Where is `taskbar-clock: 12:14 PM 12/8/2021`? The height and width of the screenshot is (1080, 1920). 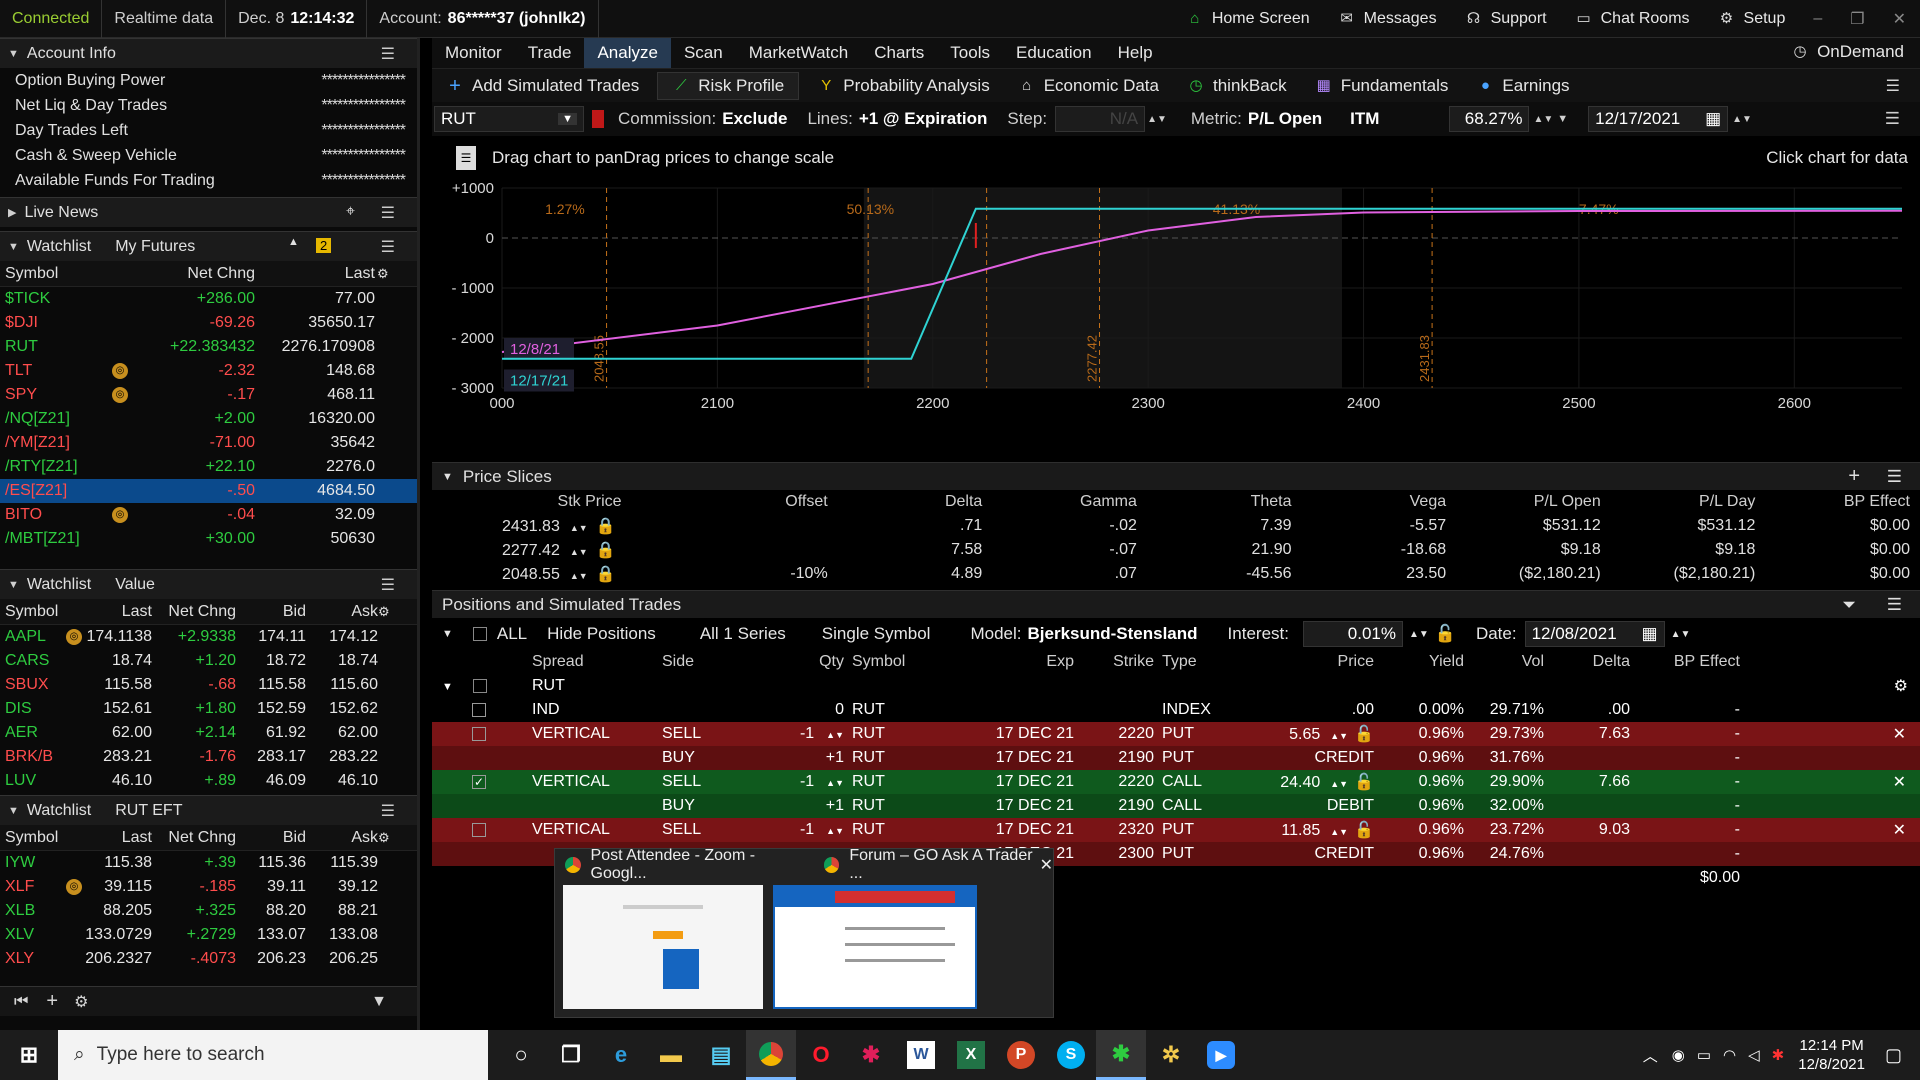
taskbar-clock: 12:14 PM 12/8/2021 is located at coordinates (1831, 1055).